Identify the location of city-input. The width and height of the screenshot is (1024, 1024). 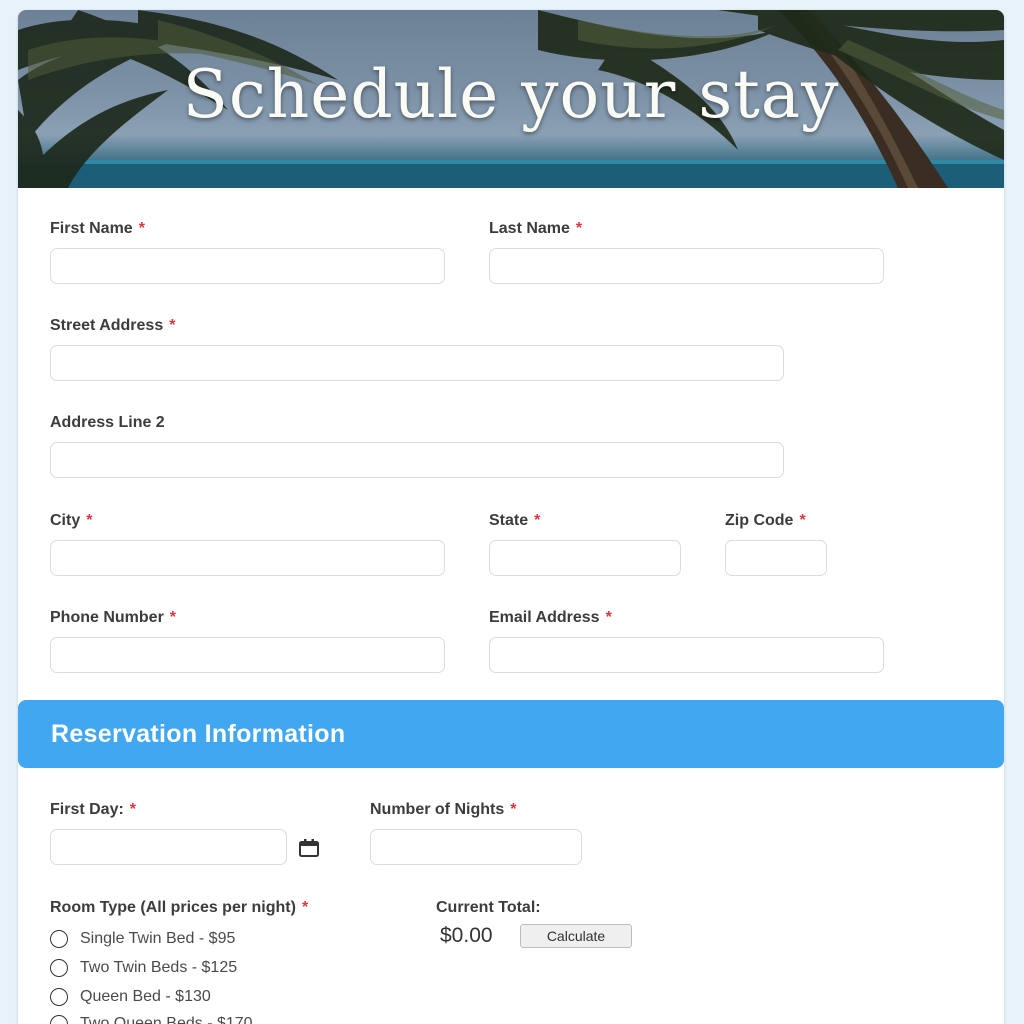
(247, 558).